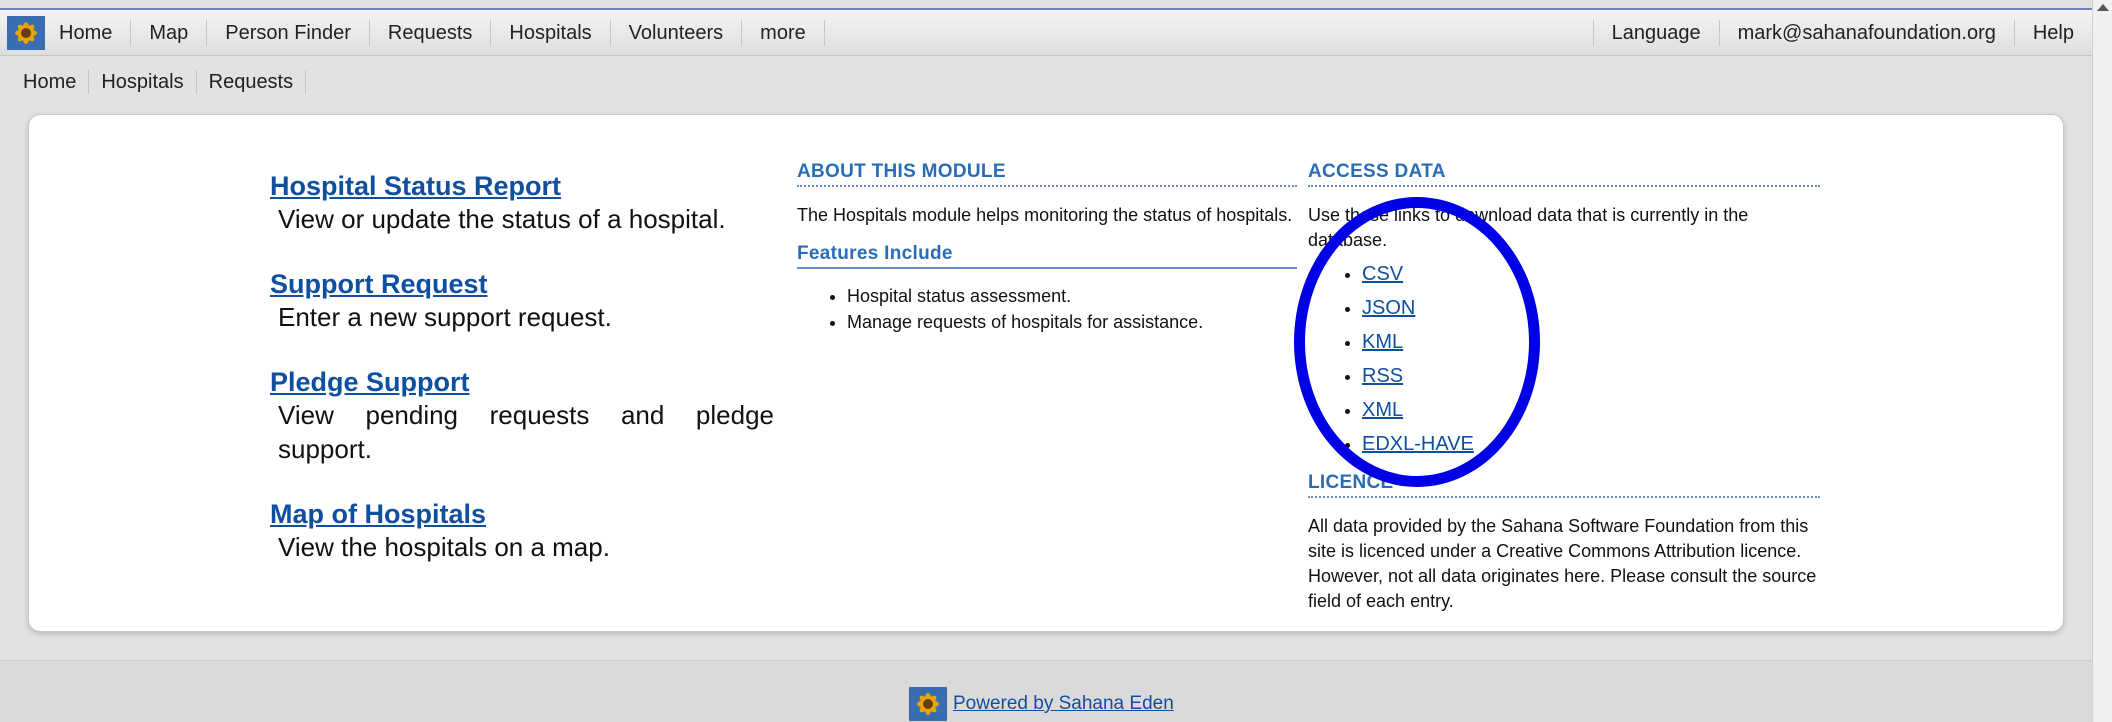 The width and height of the screenshot is (2112, 722). Describe the element at coordinates (1388, 308) in the screenshot. I see `json-link: JSON` at that location.